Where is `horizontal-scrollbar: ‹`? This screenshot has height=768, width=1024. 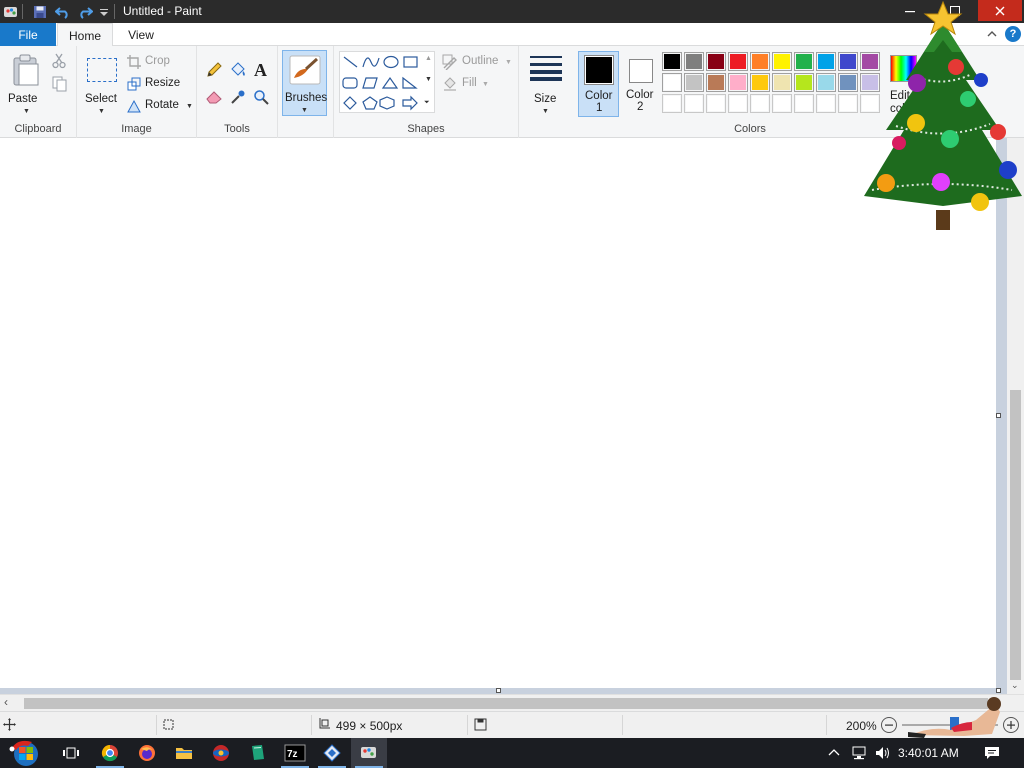 horizontal-scrollbar: ‹ is located at coordinates (512, 702).